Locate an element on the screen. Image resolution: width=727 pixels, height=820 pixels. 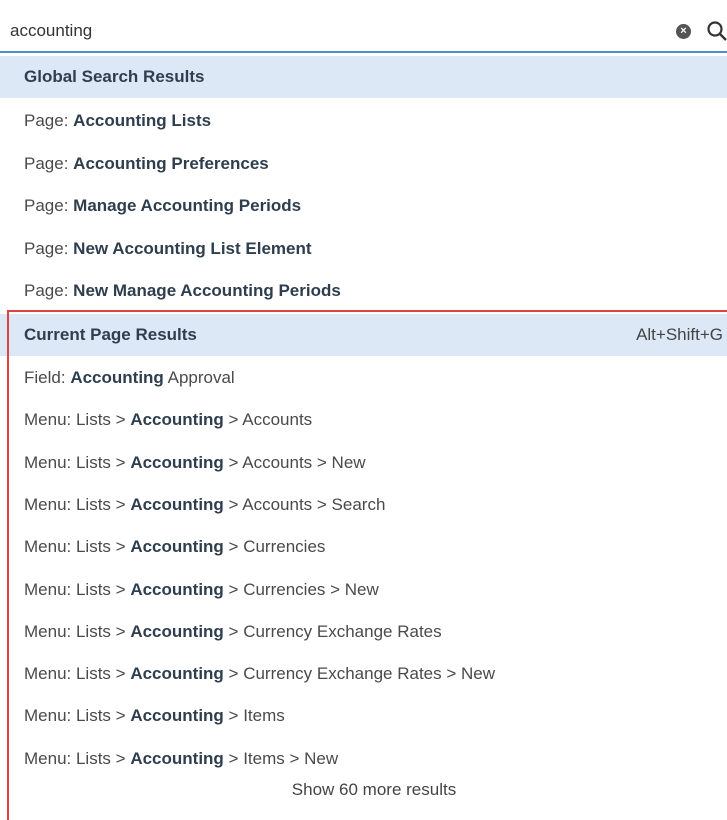
current-page-result-item: Menu: Lists > Accounting > Currencies is located at coordinates (363, 547).